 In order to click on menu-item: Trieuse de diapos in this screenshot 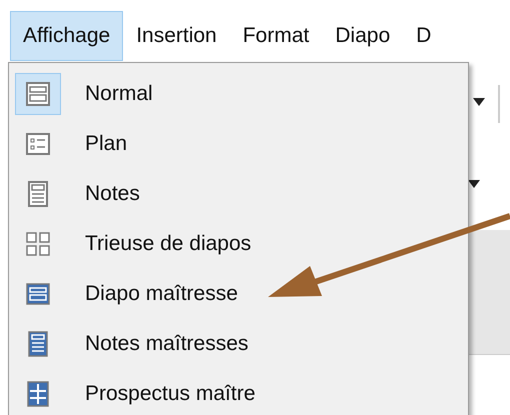, I will do `click(238, 244)`.